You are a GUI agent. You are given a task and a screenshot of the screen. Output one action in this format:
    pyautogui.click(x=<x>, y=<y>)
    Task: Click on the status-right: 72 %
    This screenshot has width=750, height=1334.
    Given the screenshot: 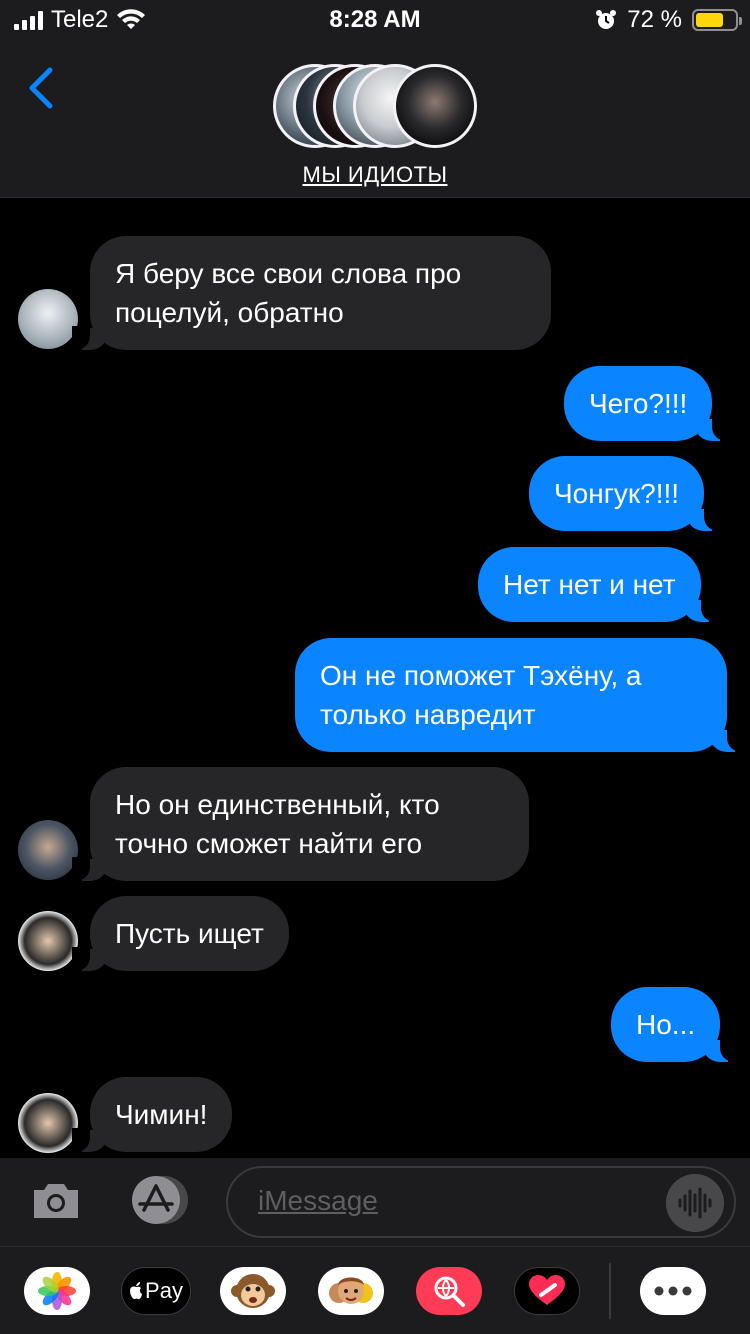 What is the action you would take?
    pyautogui.click(x=668, y=20)
    